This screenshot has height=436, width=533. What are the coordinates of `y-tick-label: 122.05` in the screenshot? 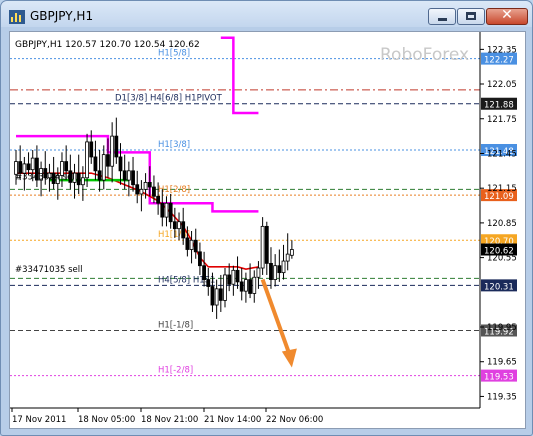 It's located at (502, 85).